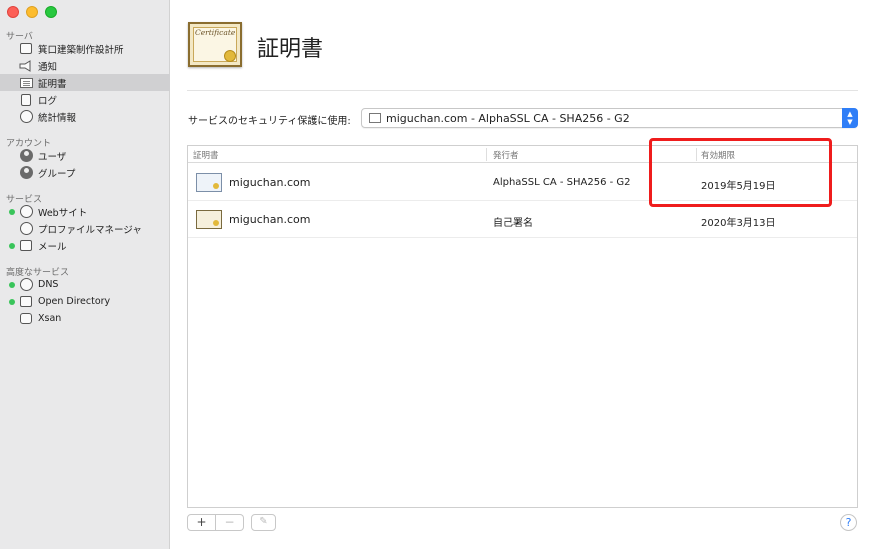 This screenshot has width=876, height=549. I want to click on sidebar-item-server: 箕口建築制作設計所, so click(85, 48).